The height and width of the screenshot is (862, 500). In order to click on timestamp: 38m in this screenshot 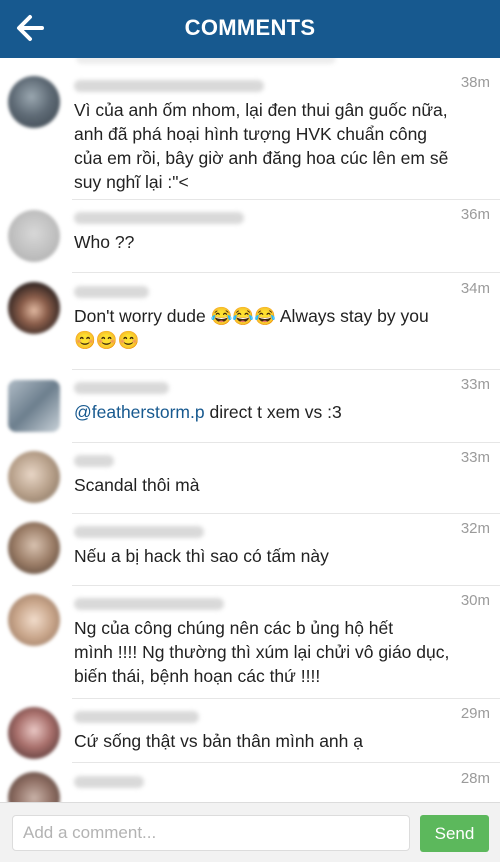, I will do `click(475, 82)`.